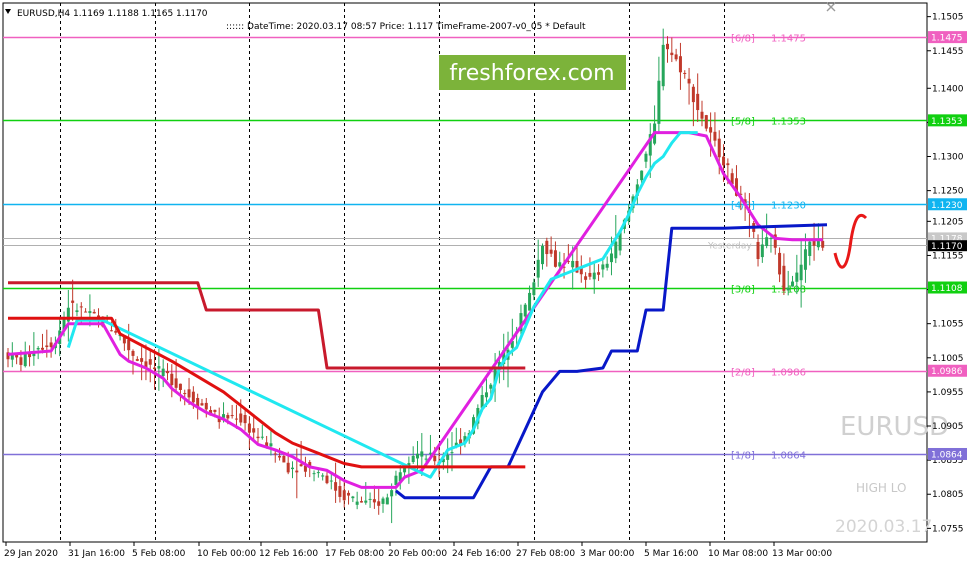 The image size is (970, 569). Describe the element at coordinates (948, 18) in the screenshot. I see `y-tick-label: 1.1505` at that location.